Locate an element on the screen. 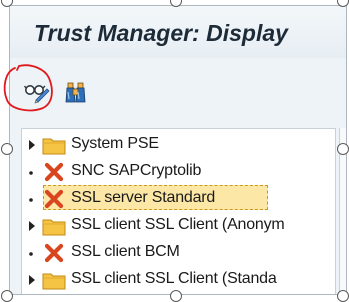  tree-node: SNC SAPCryptolib is located at coordinates (178, 171).